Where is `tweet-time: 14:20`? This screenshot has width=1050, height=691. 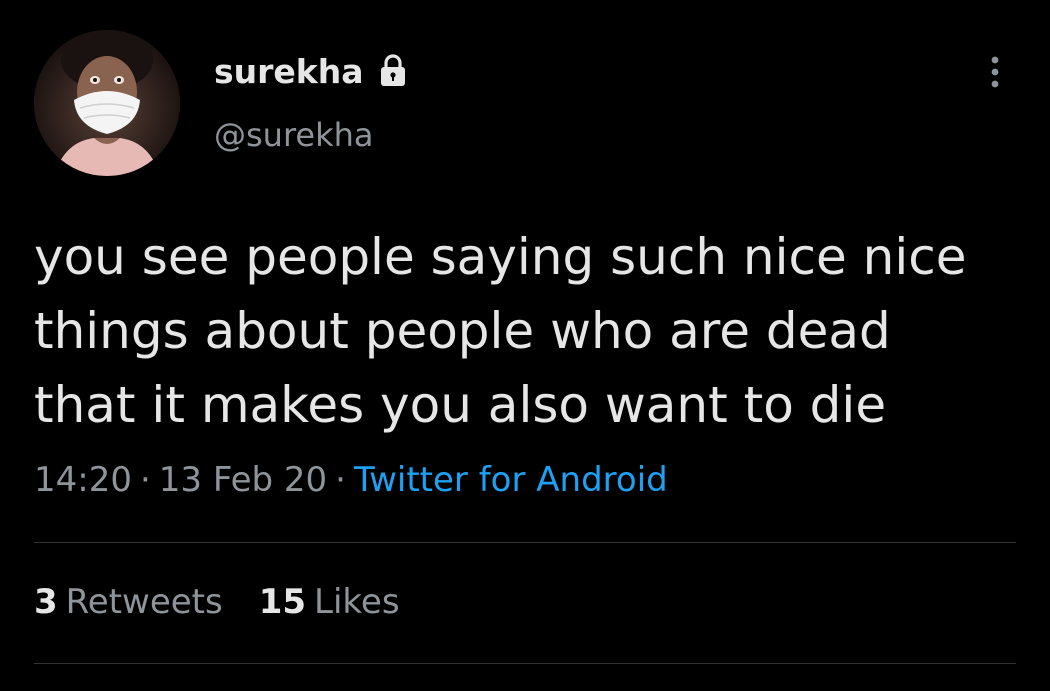 tweet-time: 14:20 is located at coordinates (83, 480).